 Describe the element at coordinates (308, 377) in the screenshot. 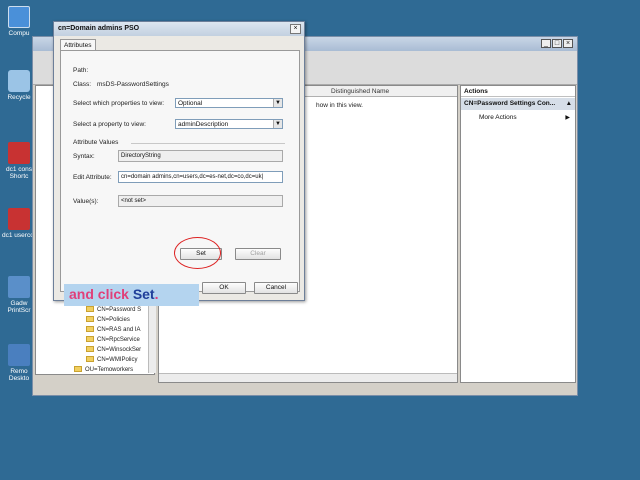

I see `horizontal-scrollbar` at that location.